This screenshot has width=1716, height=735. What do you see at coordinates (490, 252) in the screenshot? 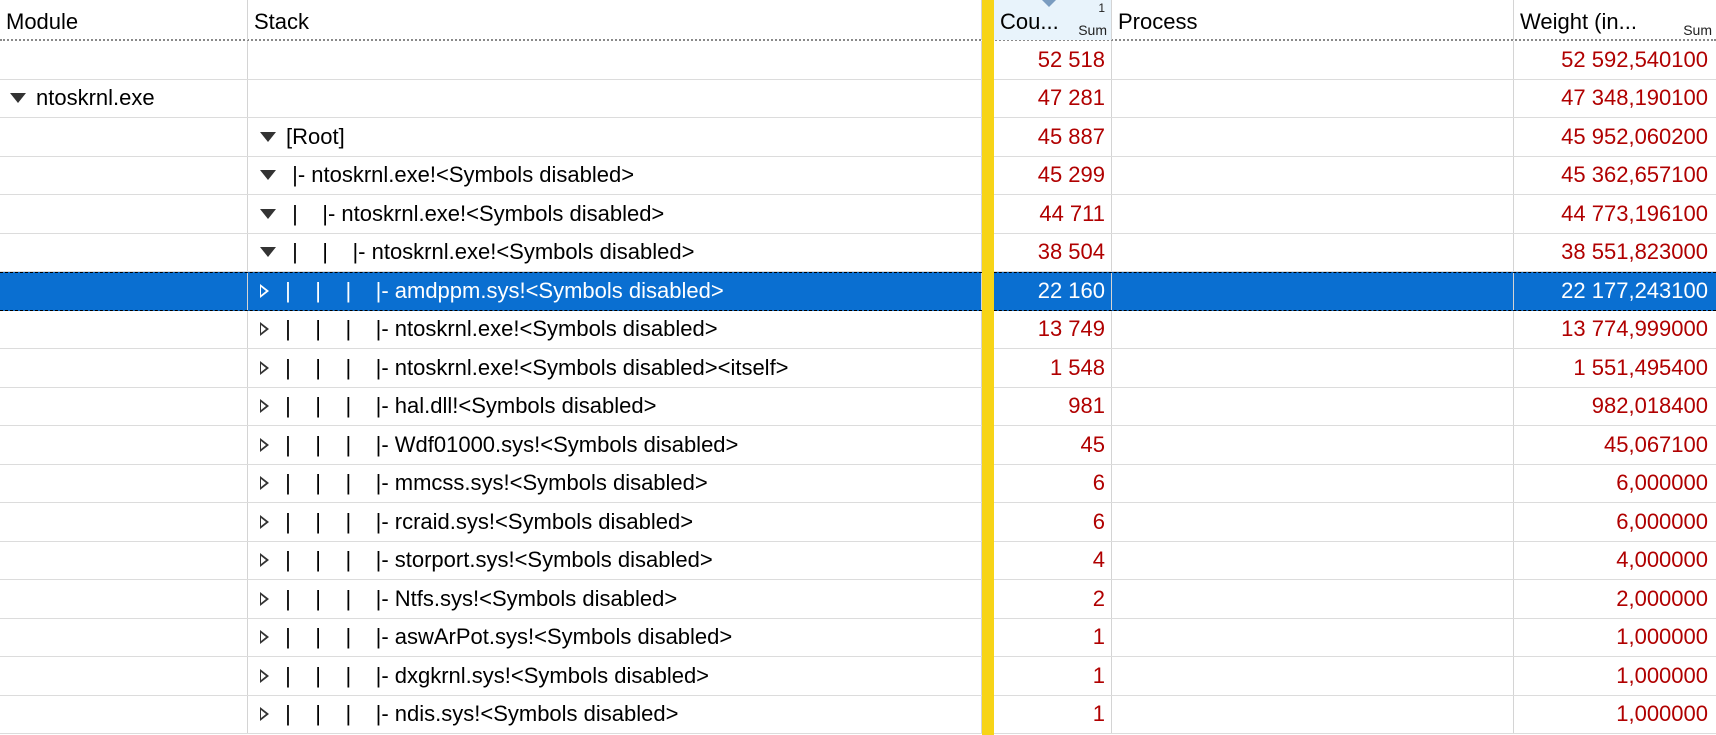
I see `stack-frame: | | |- ntoskrnl.exe!<Symbols disabled>` at bounding box center [490, 252].